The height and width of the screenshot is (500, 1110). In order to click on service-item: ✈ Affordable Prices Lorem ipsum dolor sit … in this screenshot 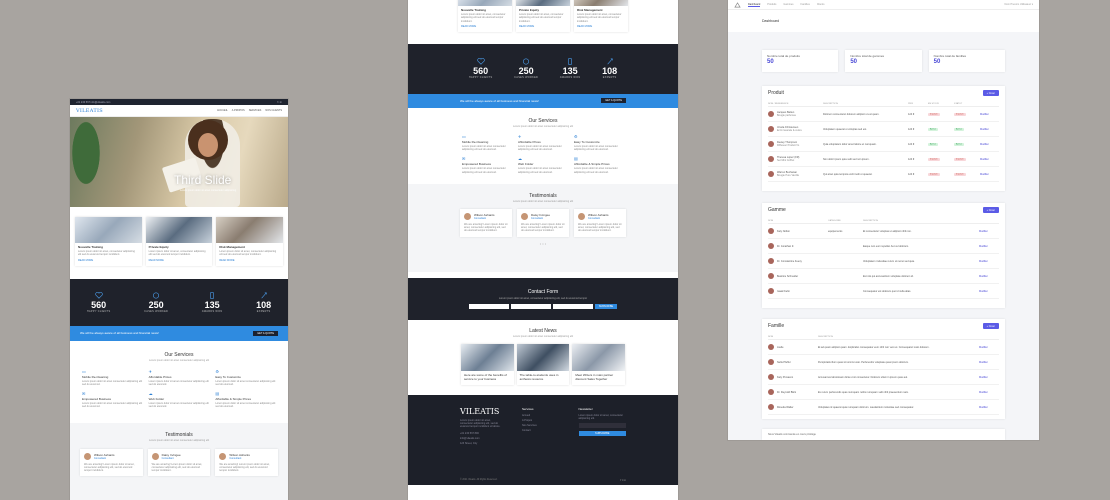, I will do `click(179, 378)`.